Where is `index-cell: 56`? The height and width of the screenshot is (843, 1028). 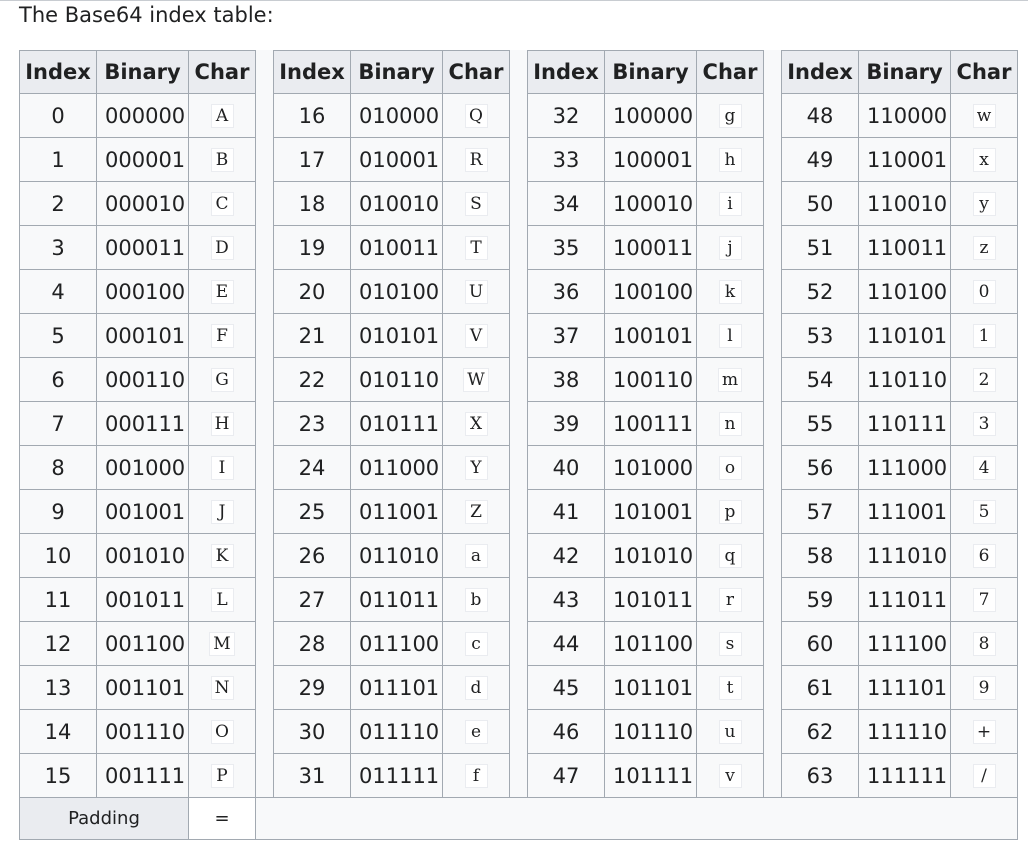 index-cell: 56 is located at coordinates (820, 467).